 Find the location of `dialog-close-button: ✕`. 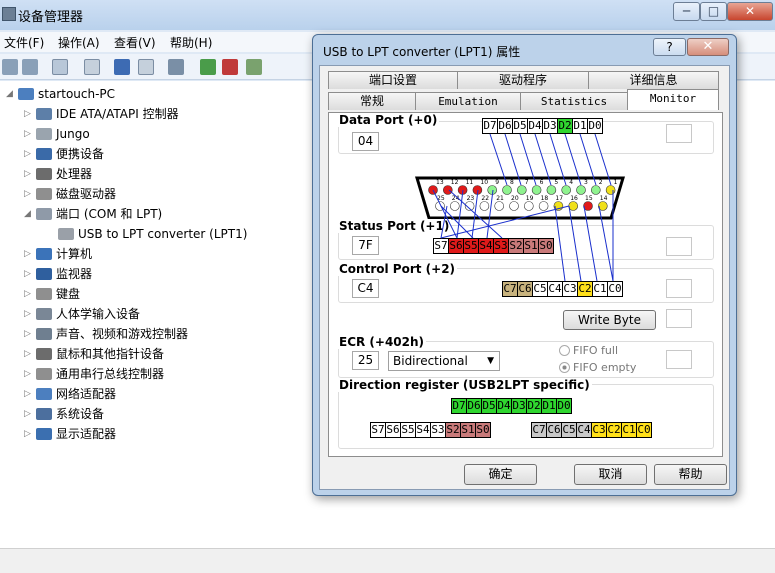

dialog-close-button: ✕ is located at coordinates (708, 47).